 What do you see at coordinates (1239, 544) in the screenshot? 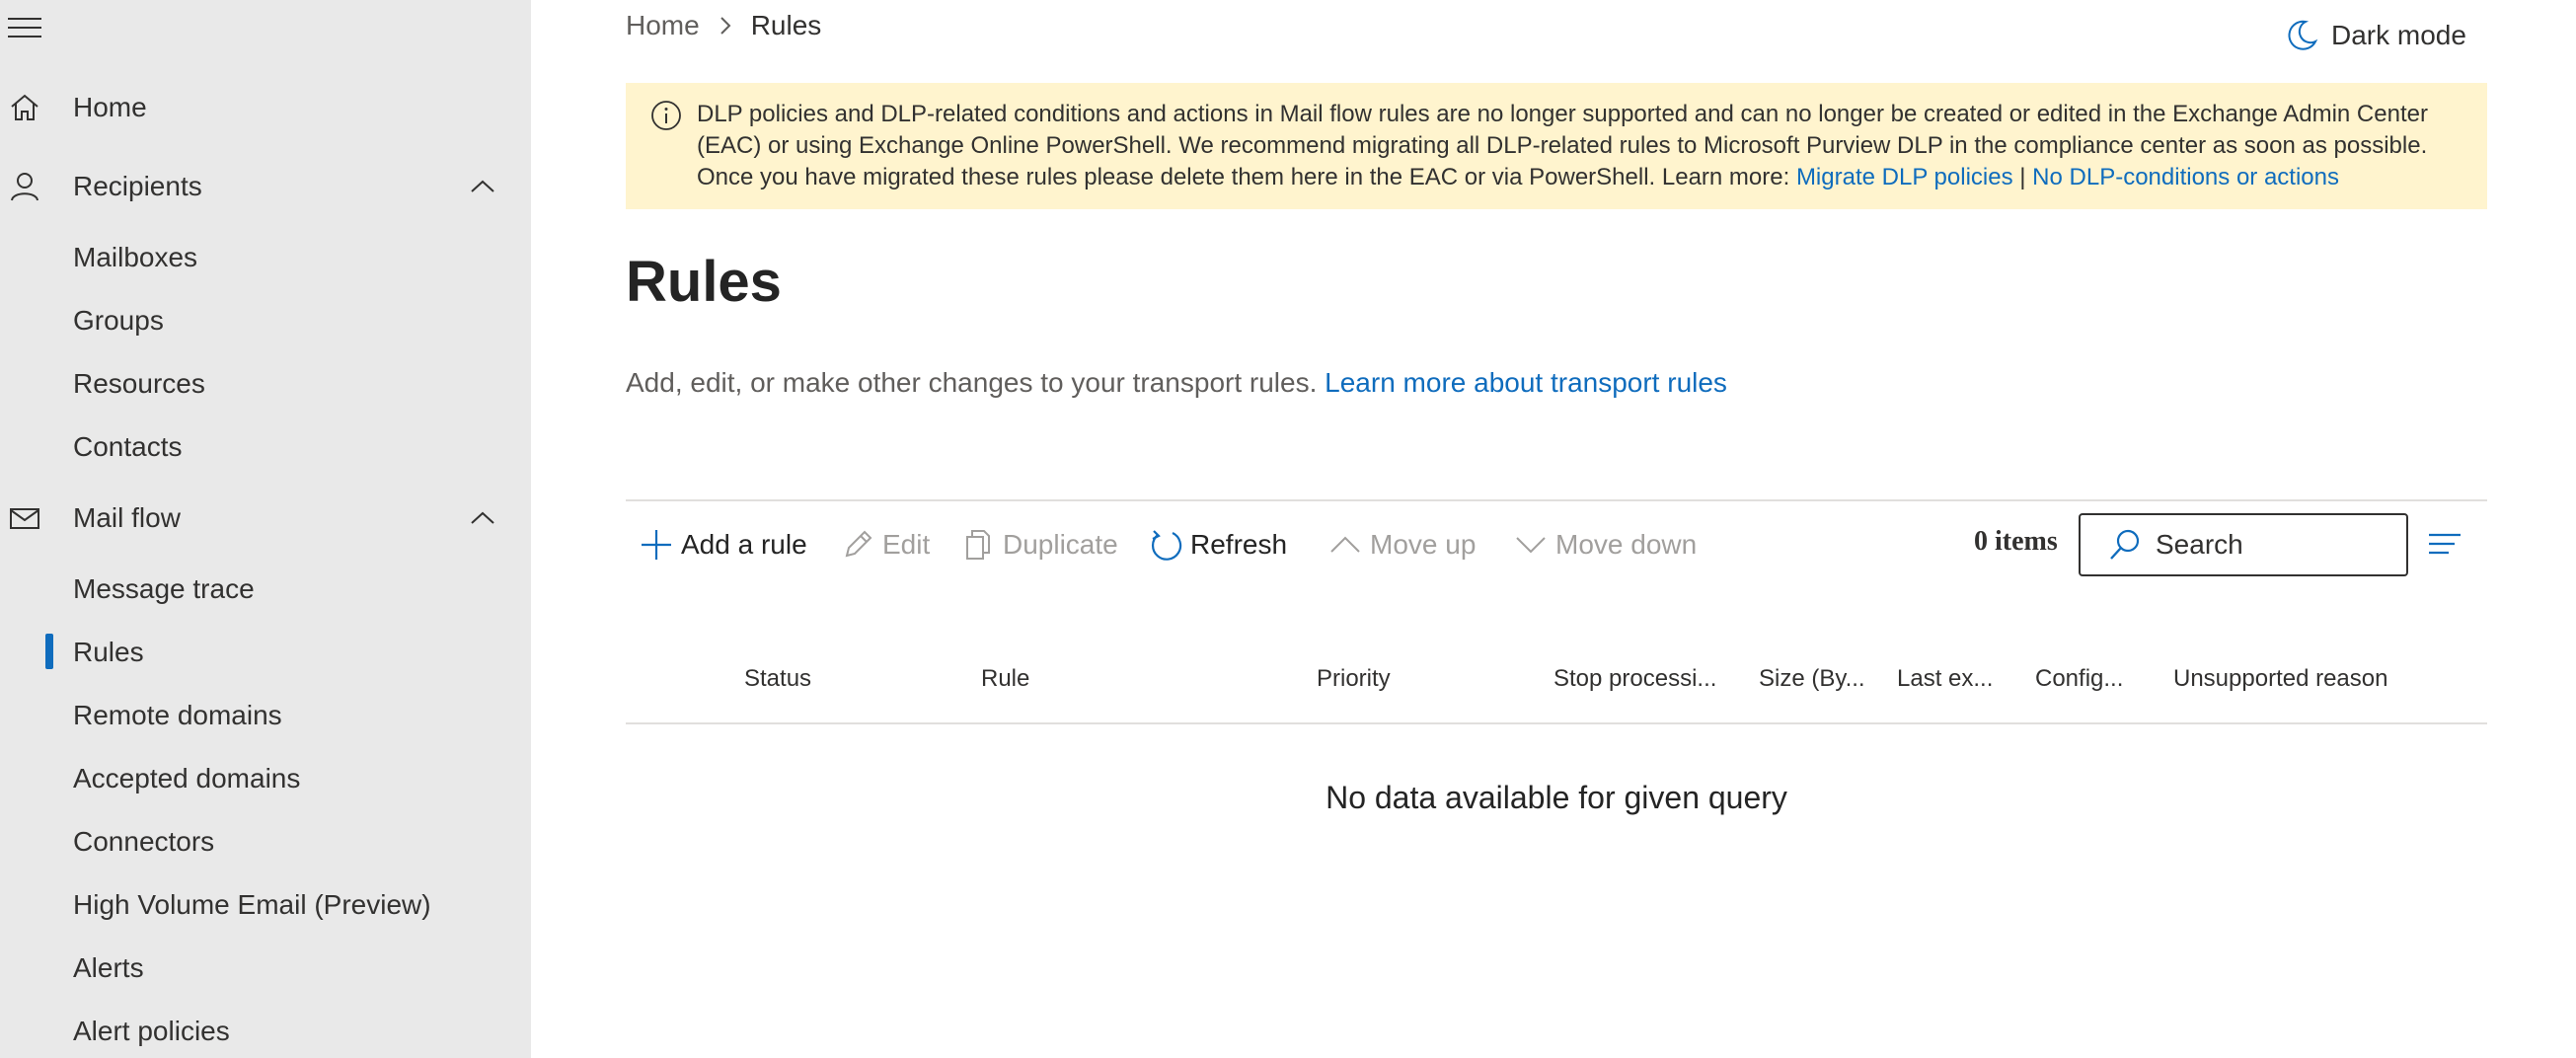
I see `refresh-label: Refresh` at bounding box center [1239, 544].